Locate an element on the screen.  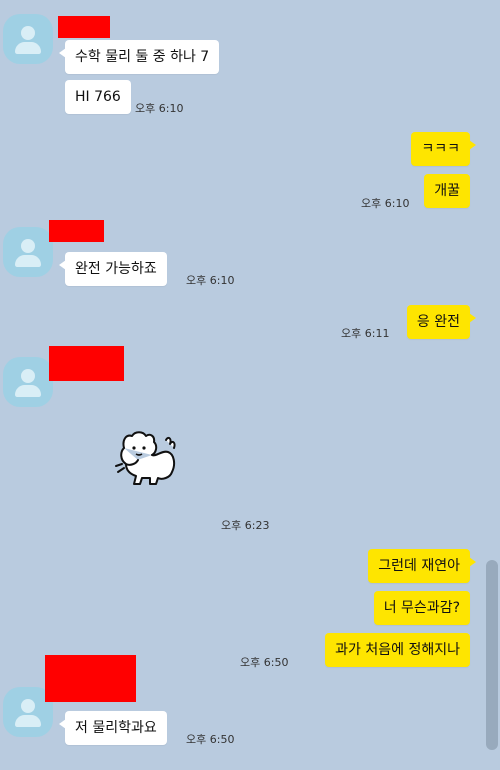
puppy-sticker-icon is located at coordinates (148, 458).